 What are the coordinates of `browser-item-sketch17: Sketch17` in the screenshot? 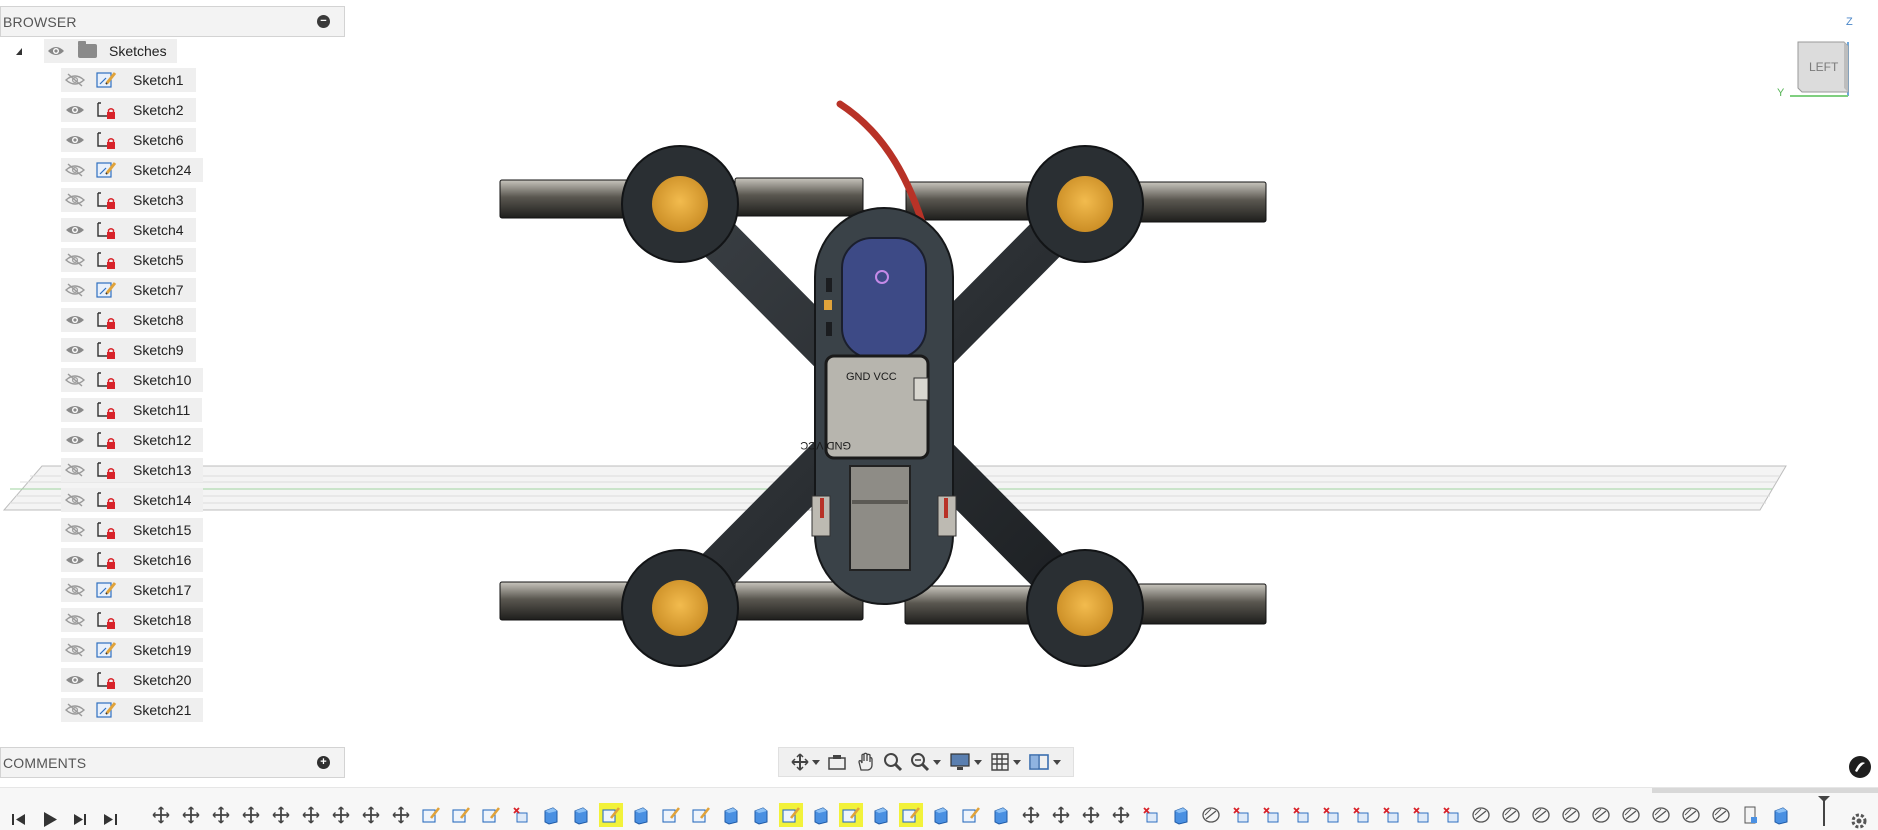 It's located at (172, 590).